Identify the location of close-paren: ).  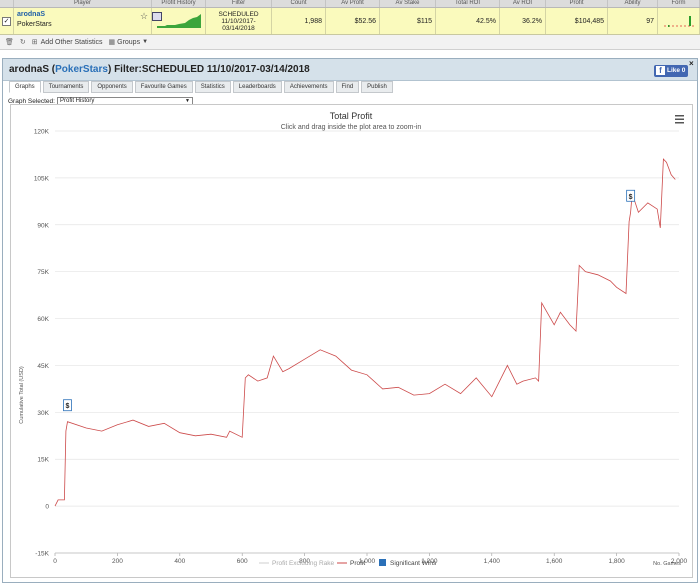
(109, 69).